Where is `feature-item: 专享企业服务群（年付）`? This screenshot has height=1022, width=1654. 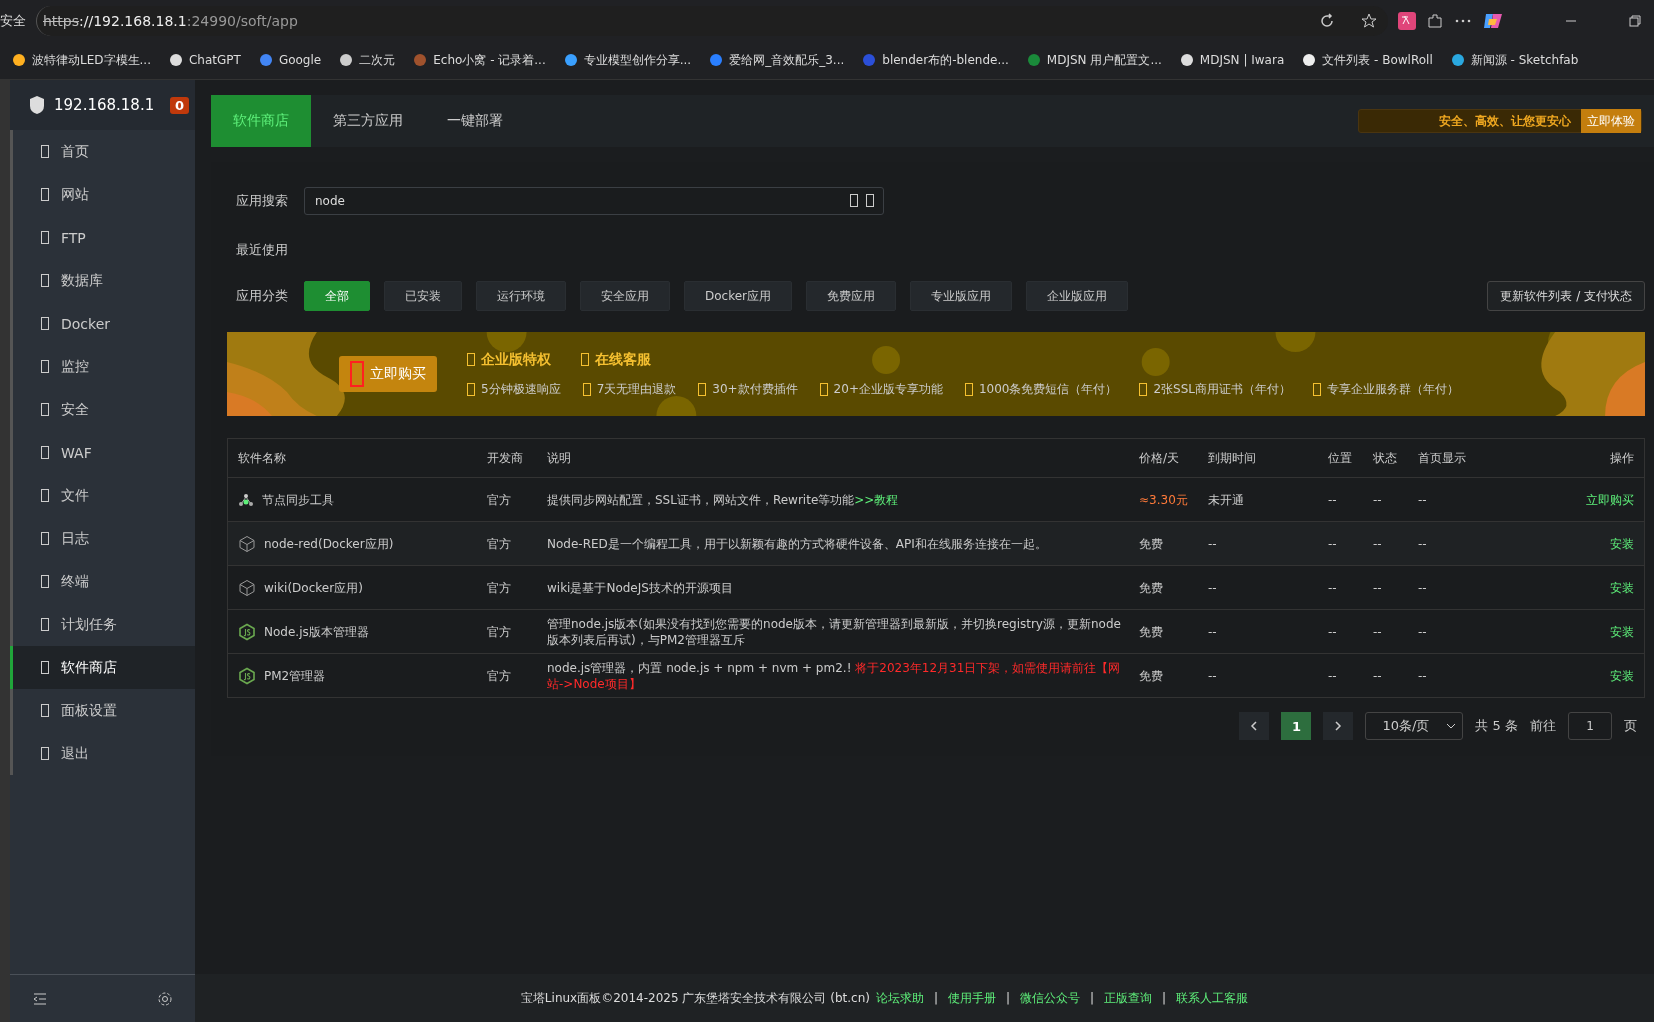 feature-item: 专享企业服务群（年付） is located at coordinates (1386, 389).